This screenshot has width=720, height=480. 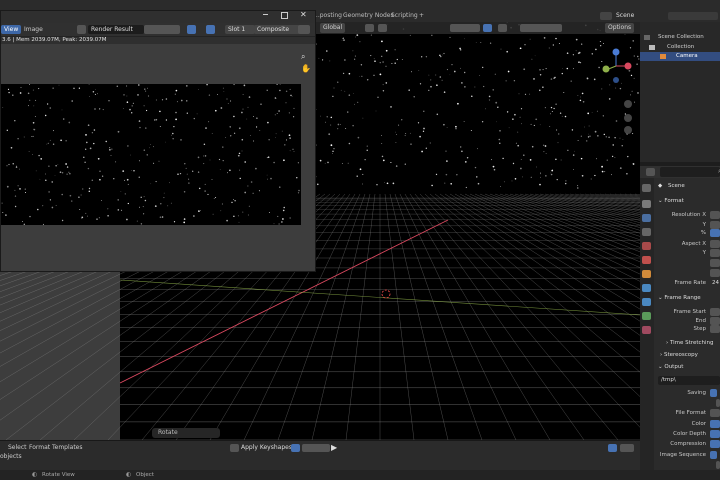 What do you see at coordinates (646, 260) in the screenshot?
I see `world-tab-icon` at bounding box center [646, 260].